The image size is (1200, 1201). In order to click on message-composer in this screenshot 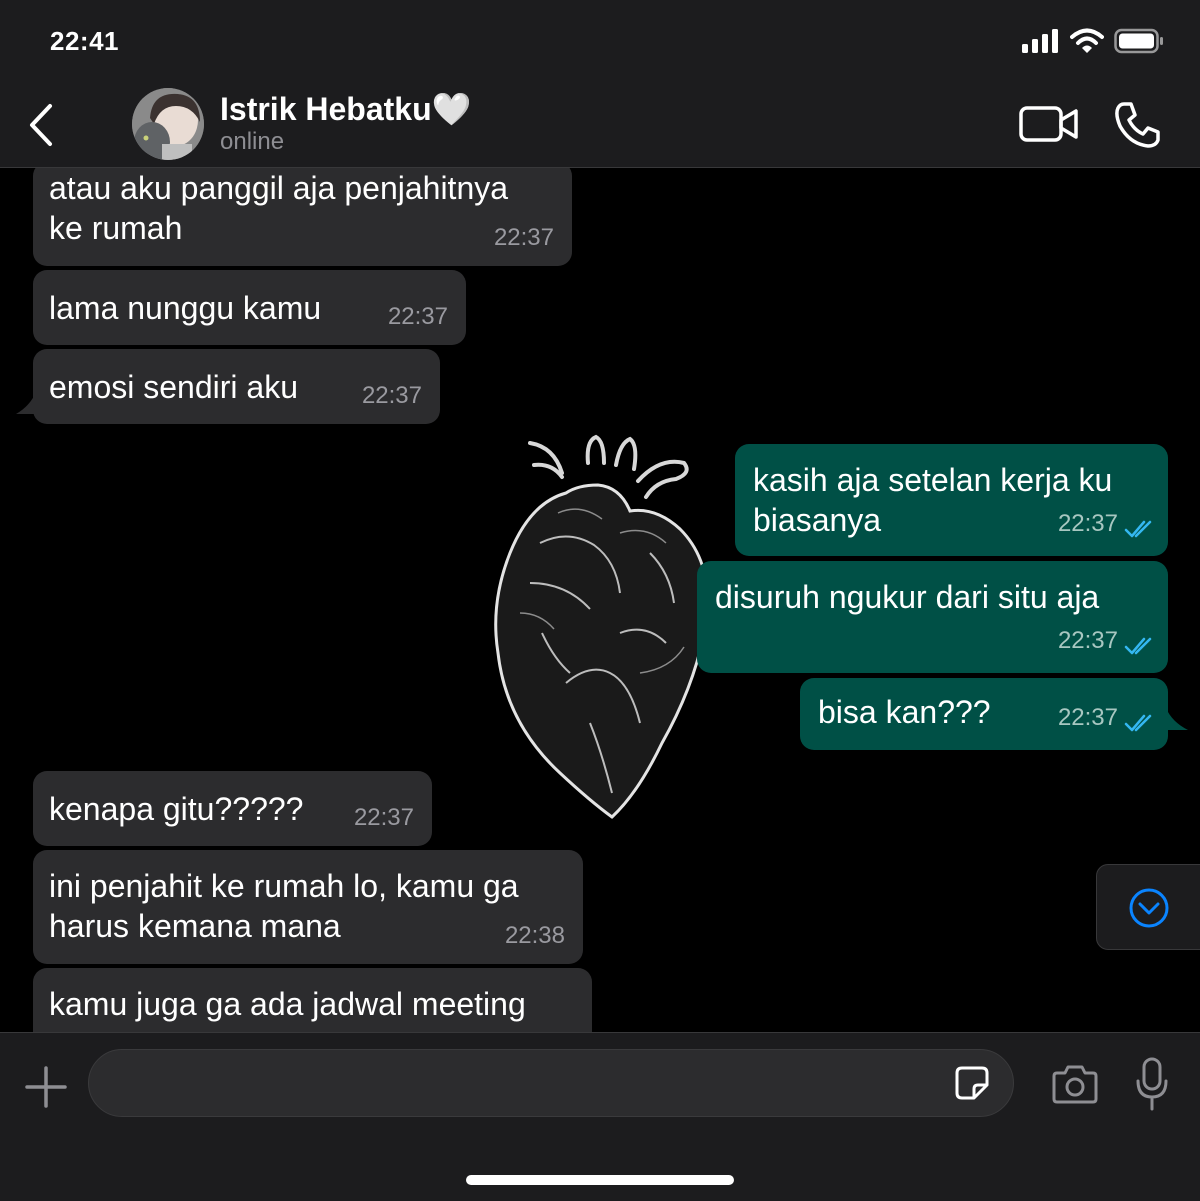, I will do `click(600, 1116)`.